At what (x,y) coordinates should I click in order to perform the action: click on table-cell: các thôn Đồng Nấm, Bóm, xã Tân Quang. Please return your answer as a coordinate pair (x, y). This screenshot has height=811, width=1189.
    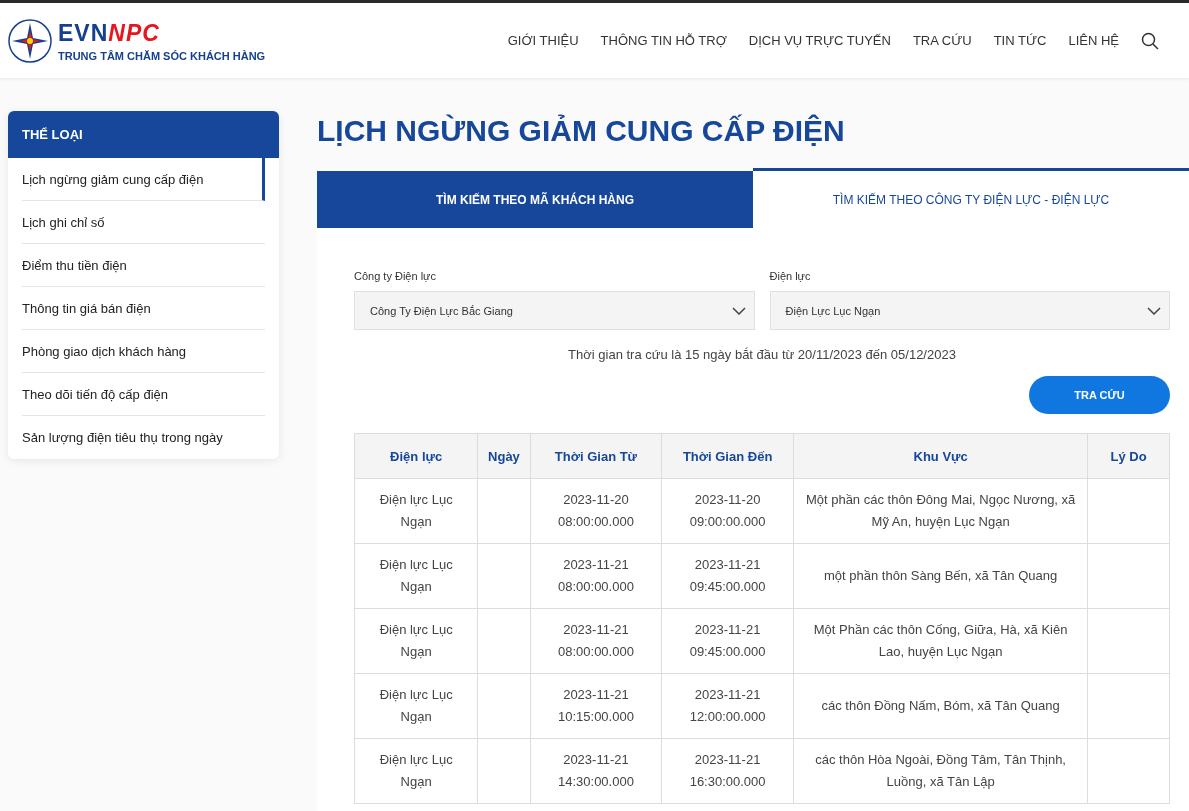
    Looking at the image, I should click on (940, 706).